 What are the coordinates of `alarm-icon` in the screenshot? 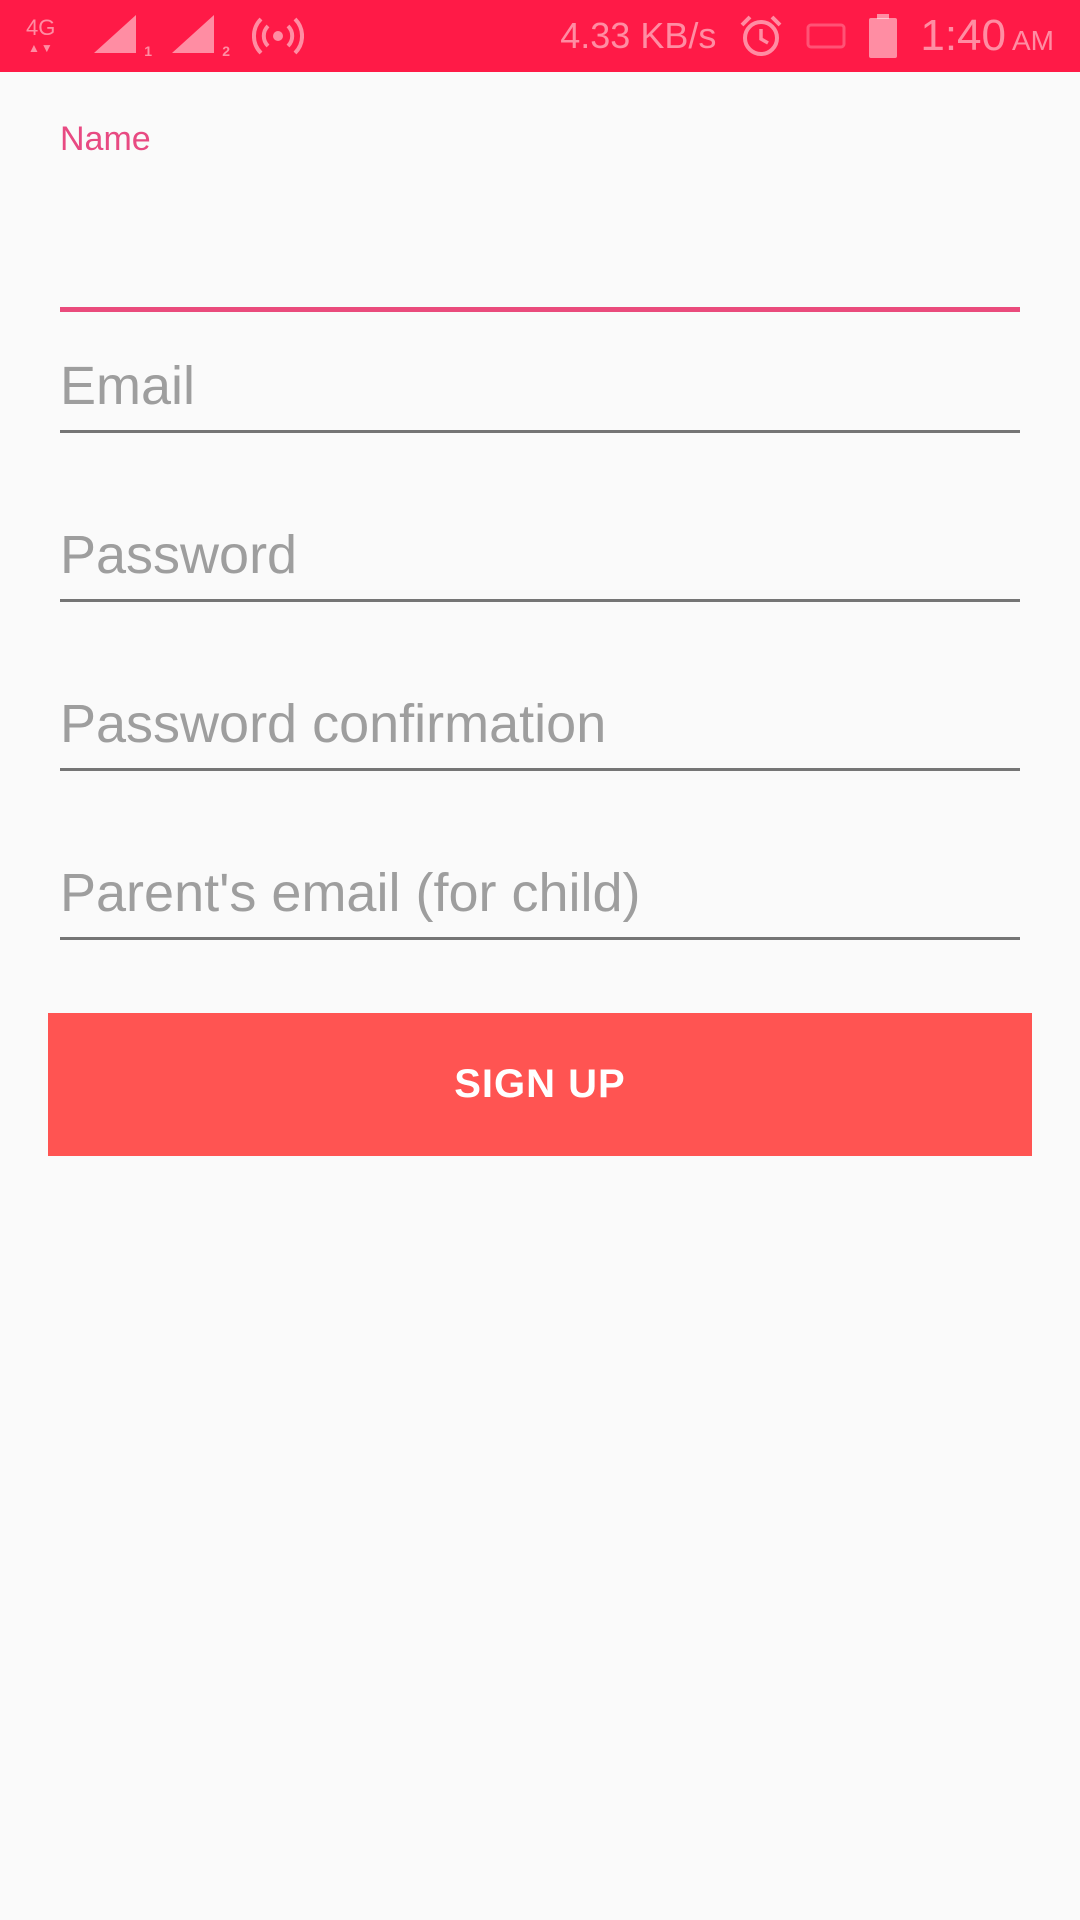 It's located at (761, 35).